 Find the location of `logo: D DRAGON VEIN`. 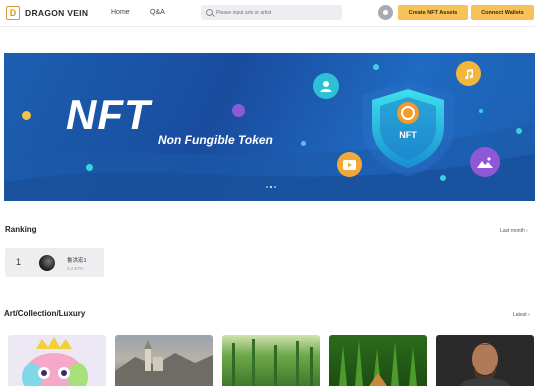

logo: D DRAGON VEIN is located at coordinates (47, 13).